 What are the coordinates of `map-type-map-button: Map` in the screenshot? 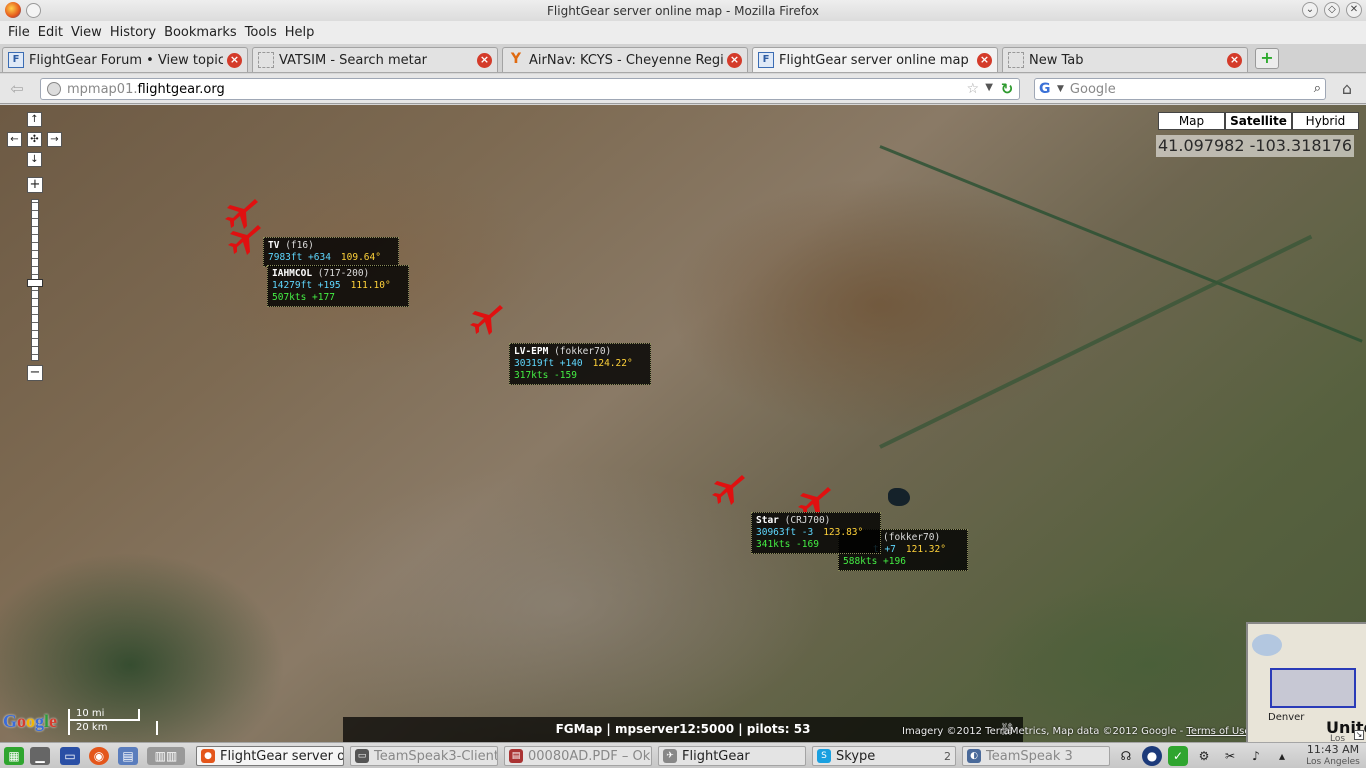 It's located at (1191, 121).